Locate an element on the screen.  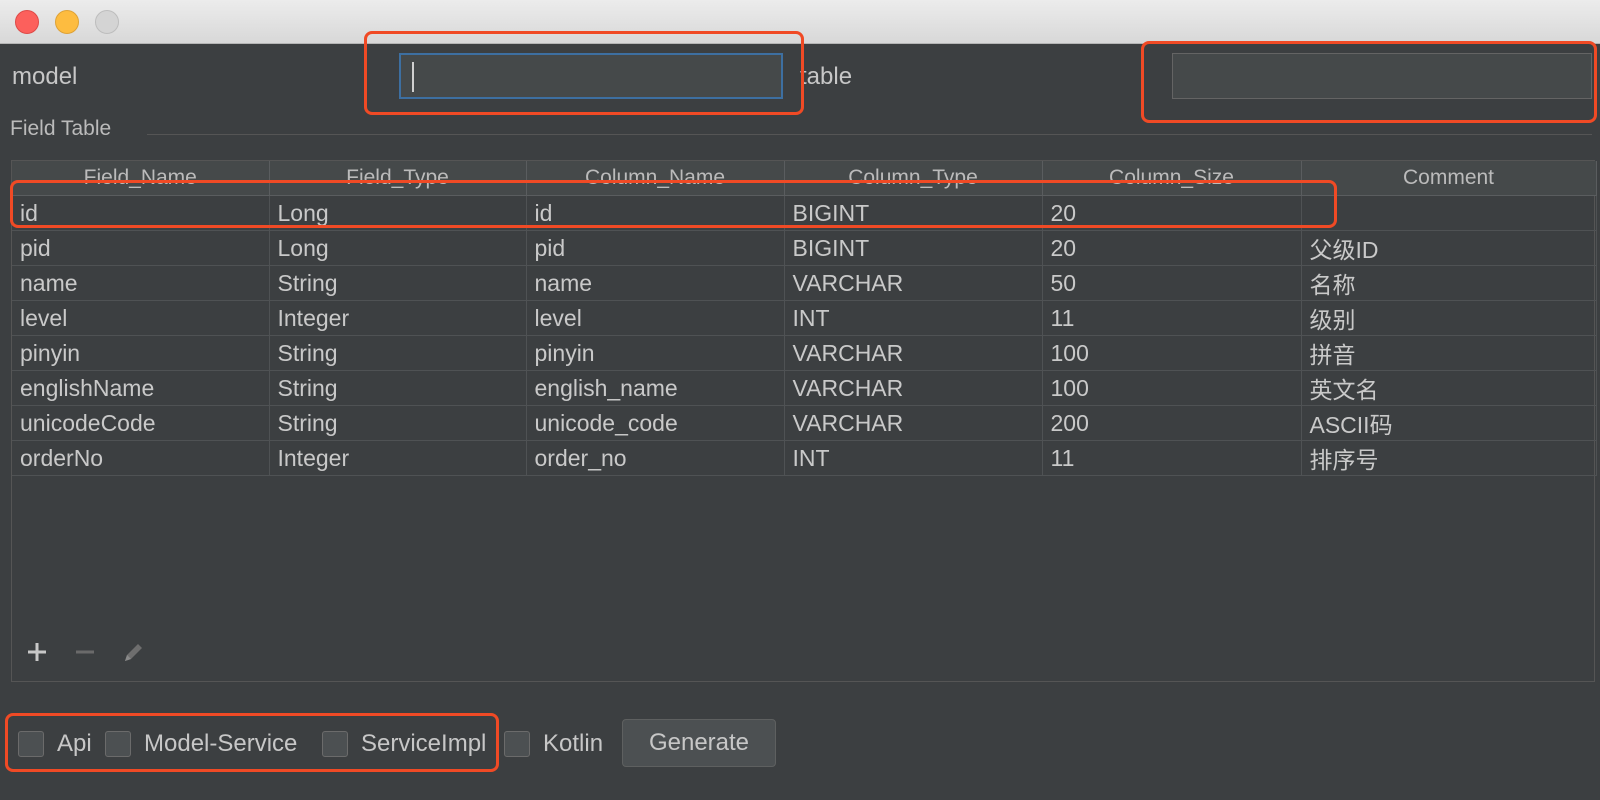
cell-field-name: name is located at coordinates (141, 283).